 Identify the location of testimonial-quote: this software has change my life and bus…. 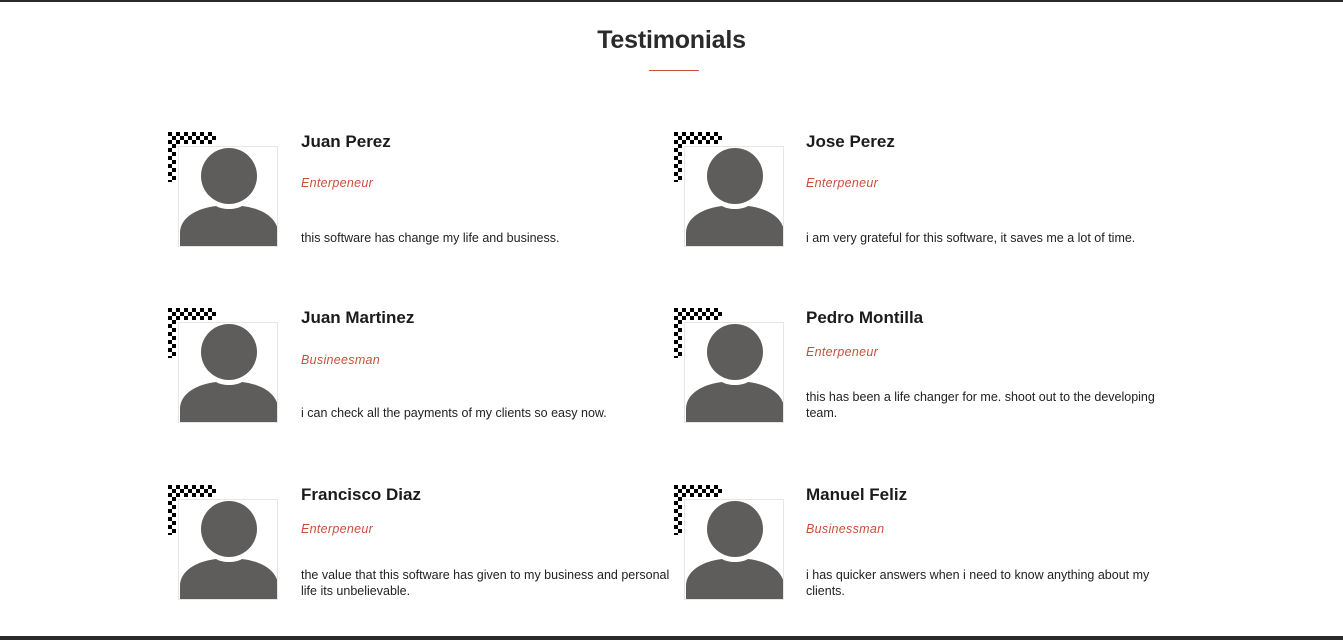
(430, 238).